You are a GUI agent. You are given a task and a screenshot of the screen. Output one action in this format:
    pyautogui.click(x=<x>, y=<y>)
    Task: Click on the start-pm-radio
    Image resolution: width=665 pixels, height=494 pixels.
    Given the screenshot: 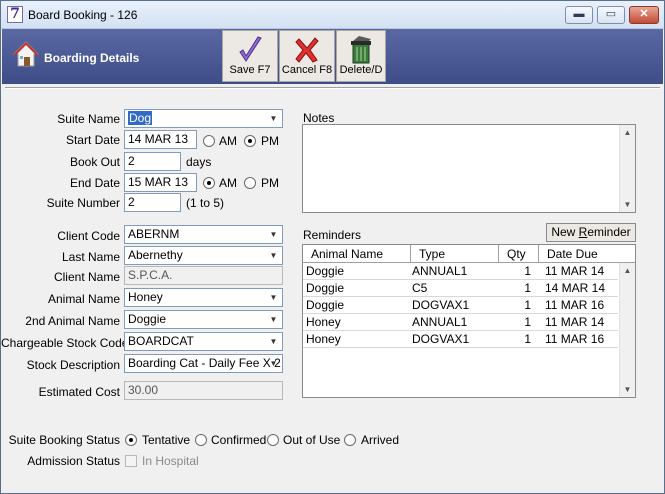 What is the action you would take?
    pyautogui.click(x=250, y=141)
    